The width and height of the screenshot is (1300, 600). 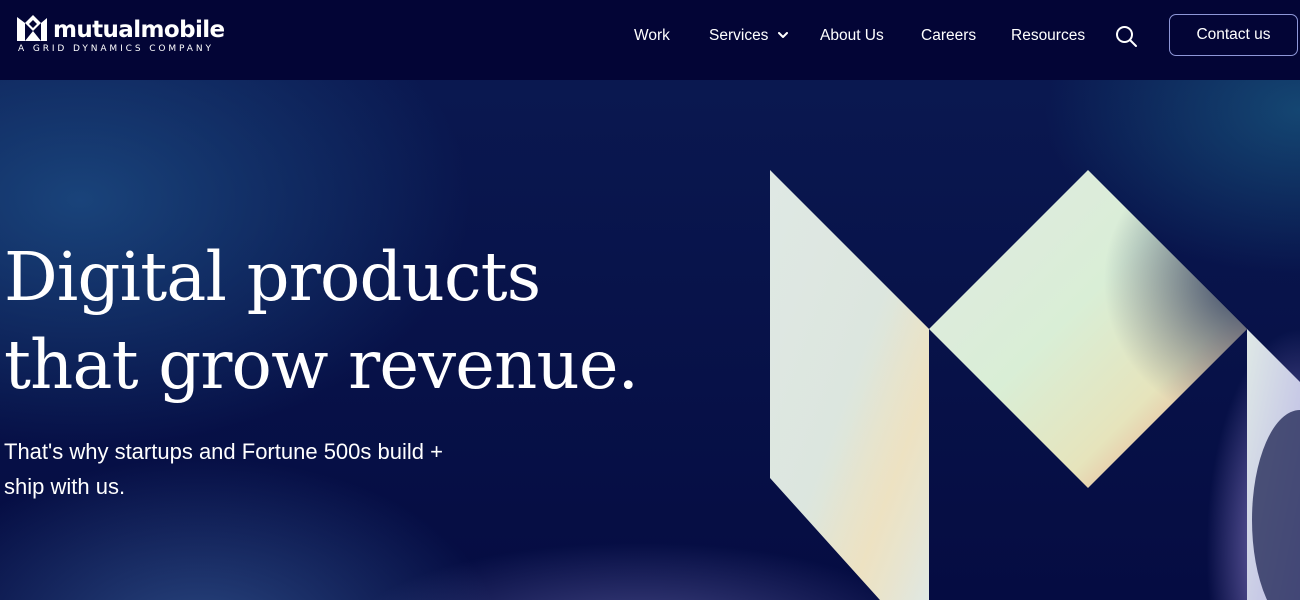 I want to click on nav-item-careers: Careers, so click(x=948, y=36).